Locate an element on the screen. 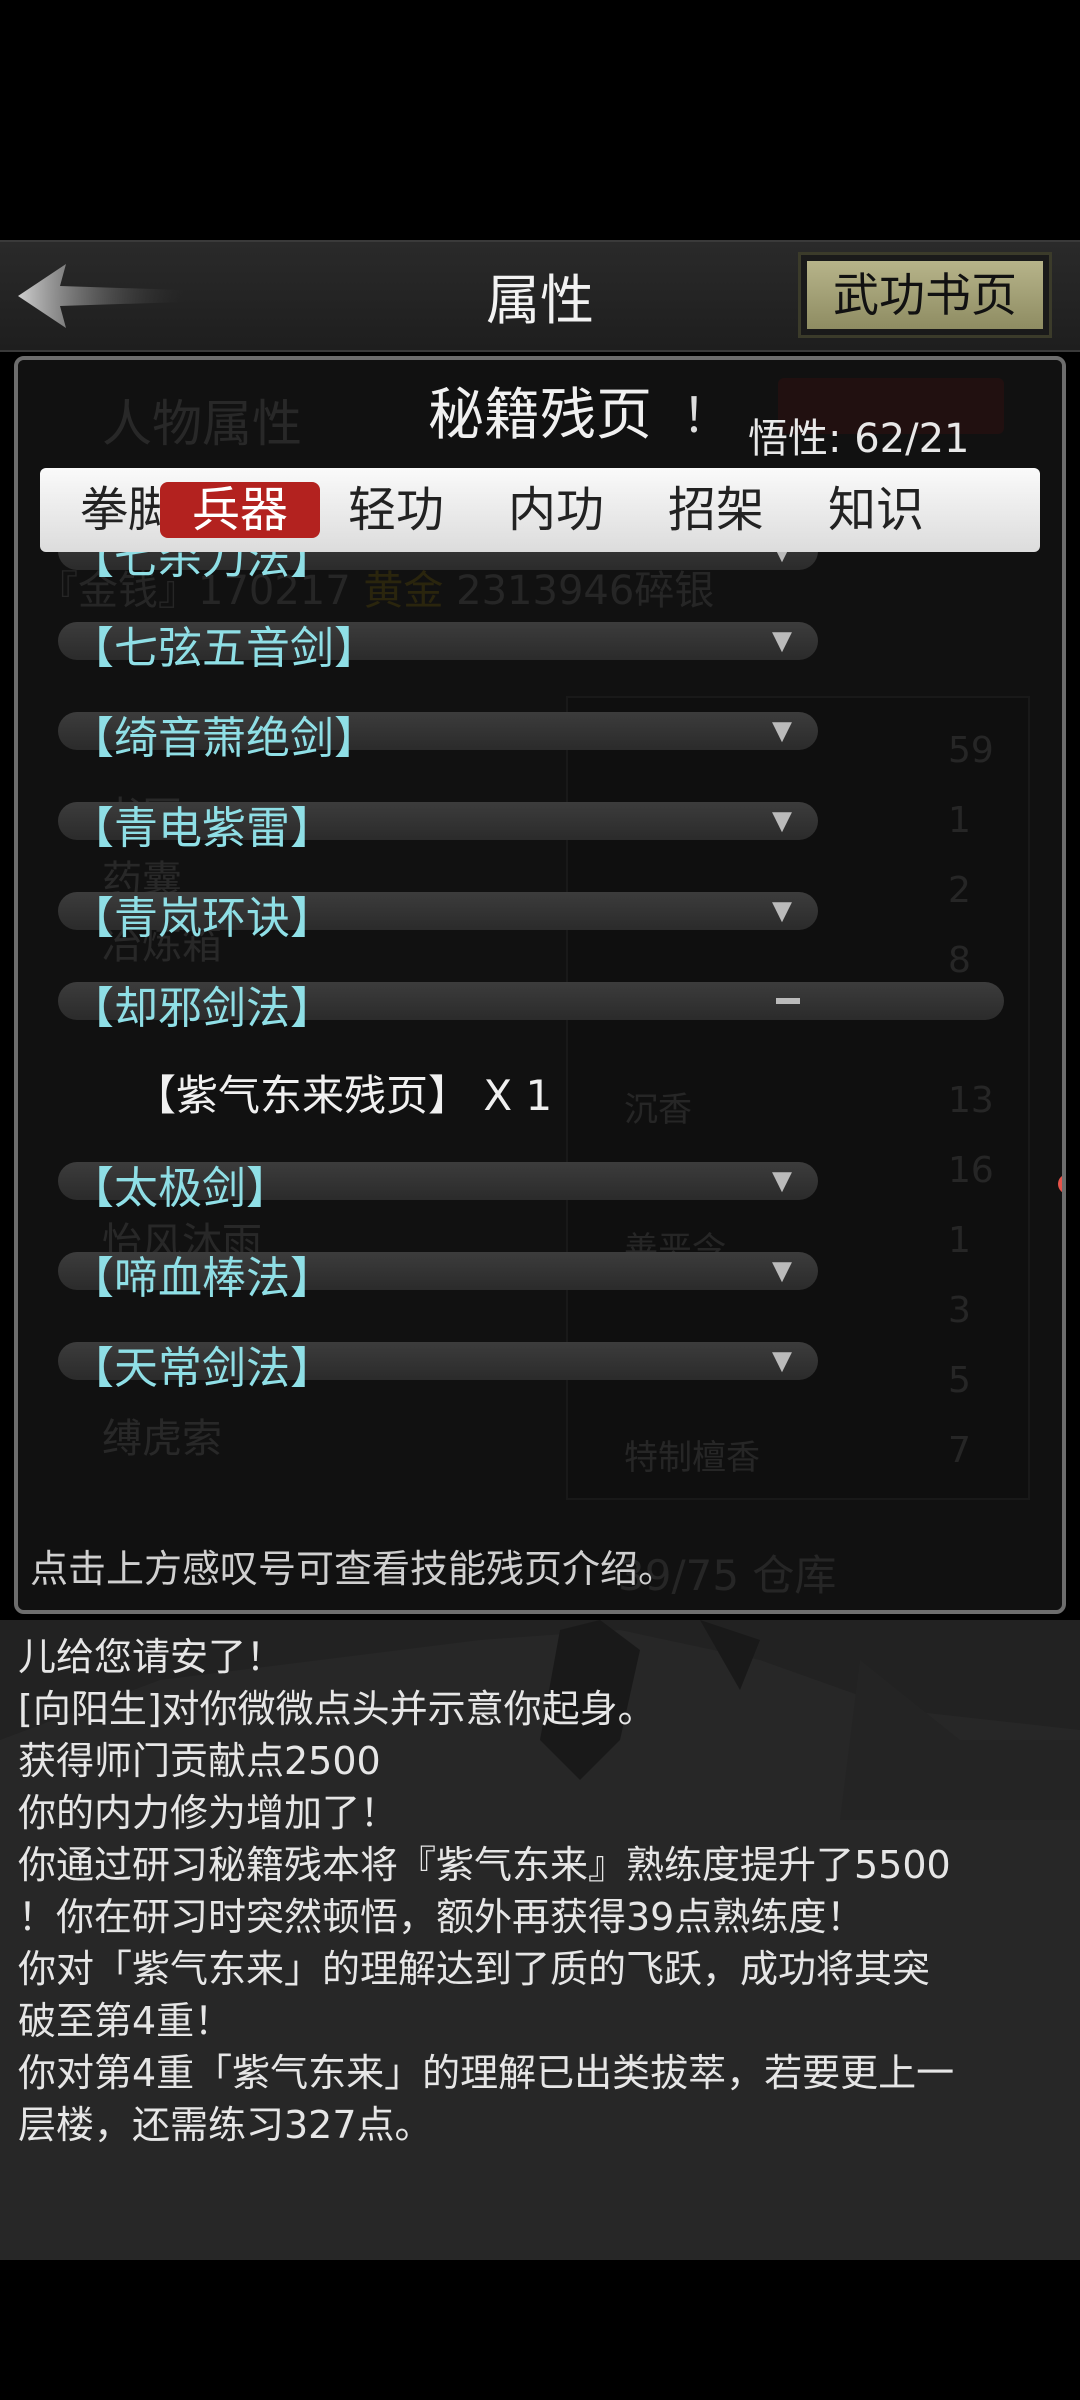 This screenshot has width=1080, height=2400. fragment-item: 【紫气东来残页】 X 1 is located at coordinates (343, 1092).